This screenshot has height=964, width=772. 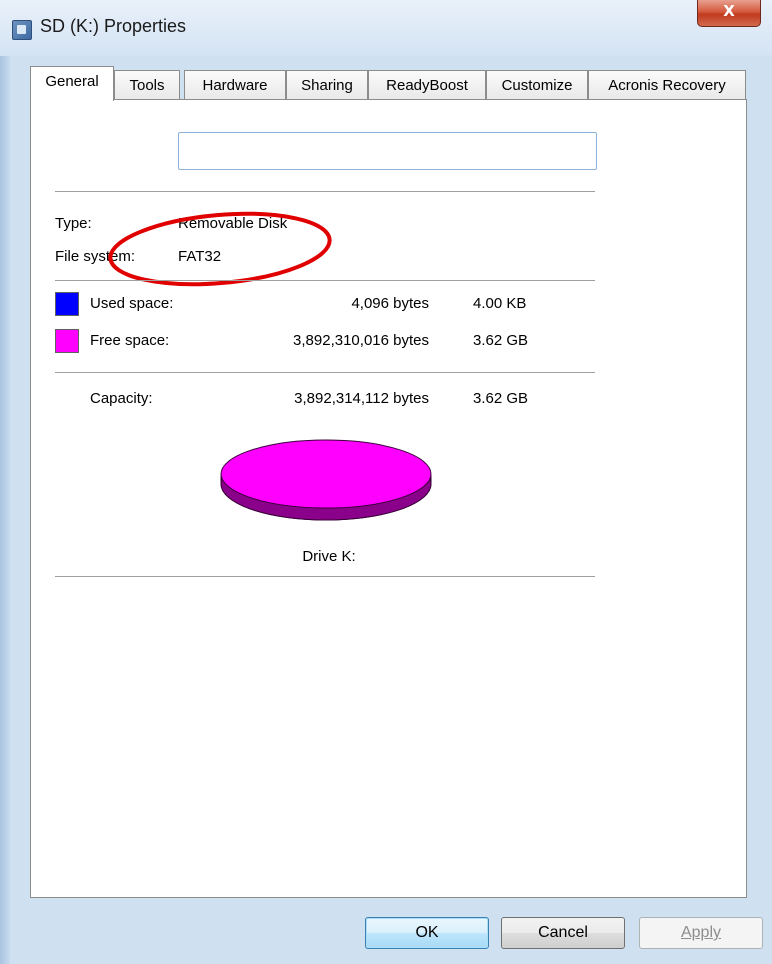 What do you see at coordinates (67, 304) in the screenshot?
I see `used-space-color-swatch` at bounding box center [67, 304].